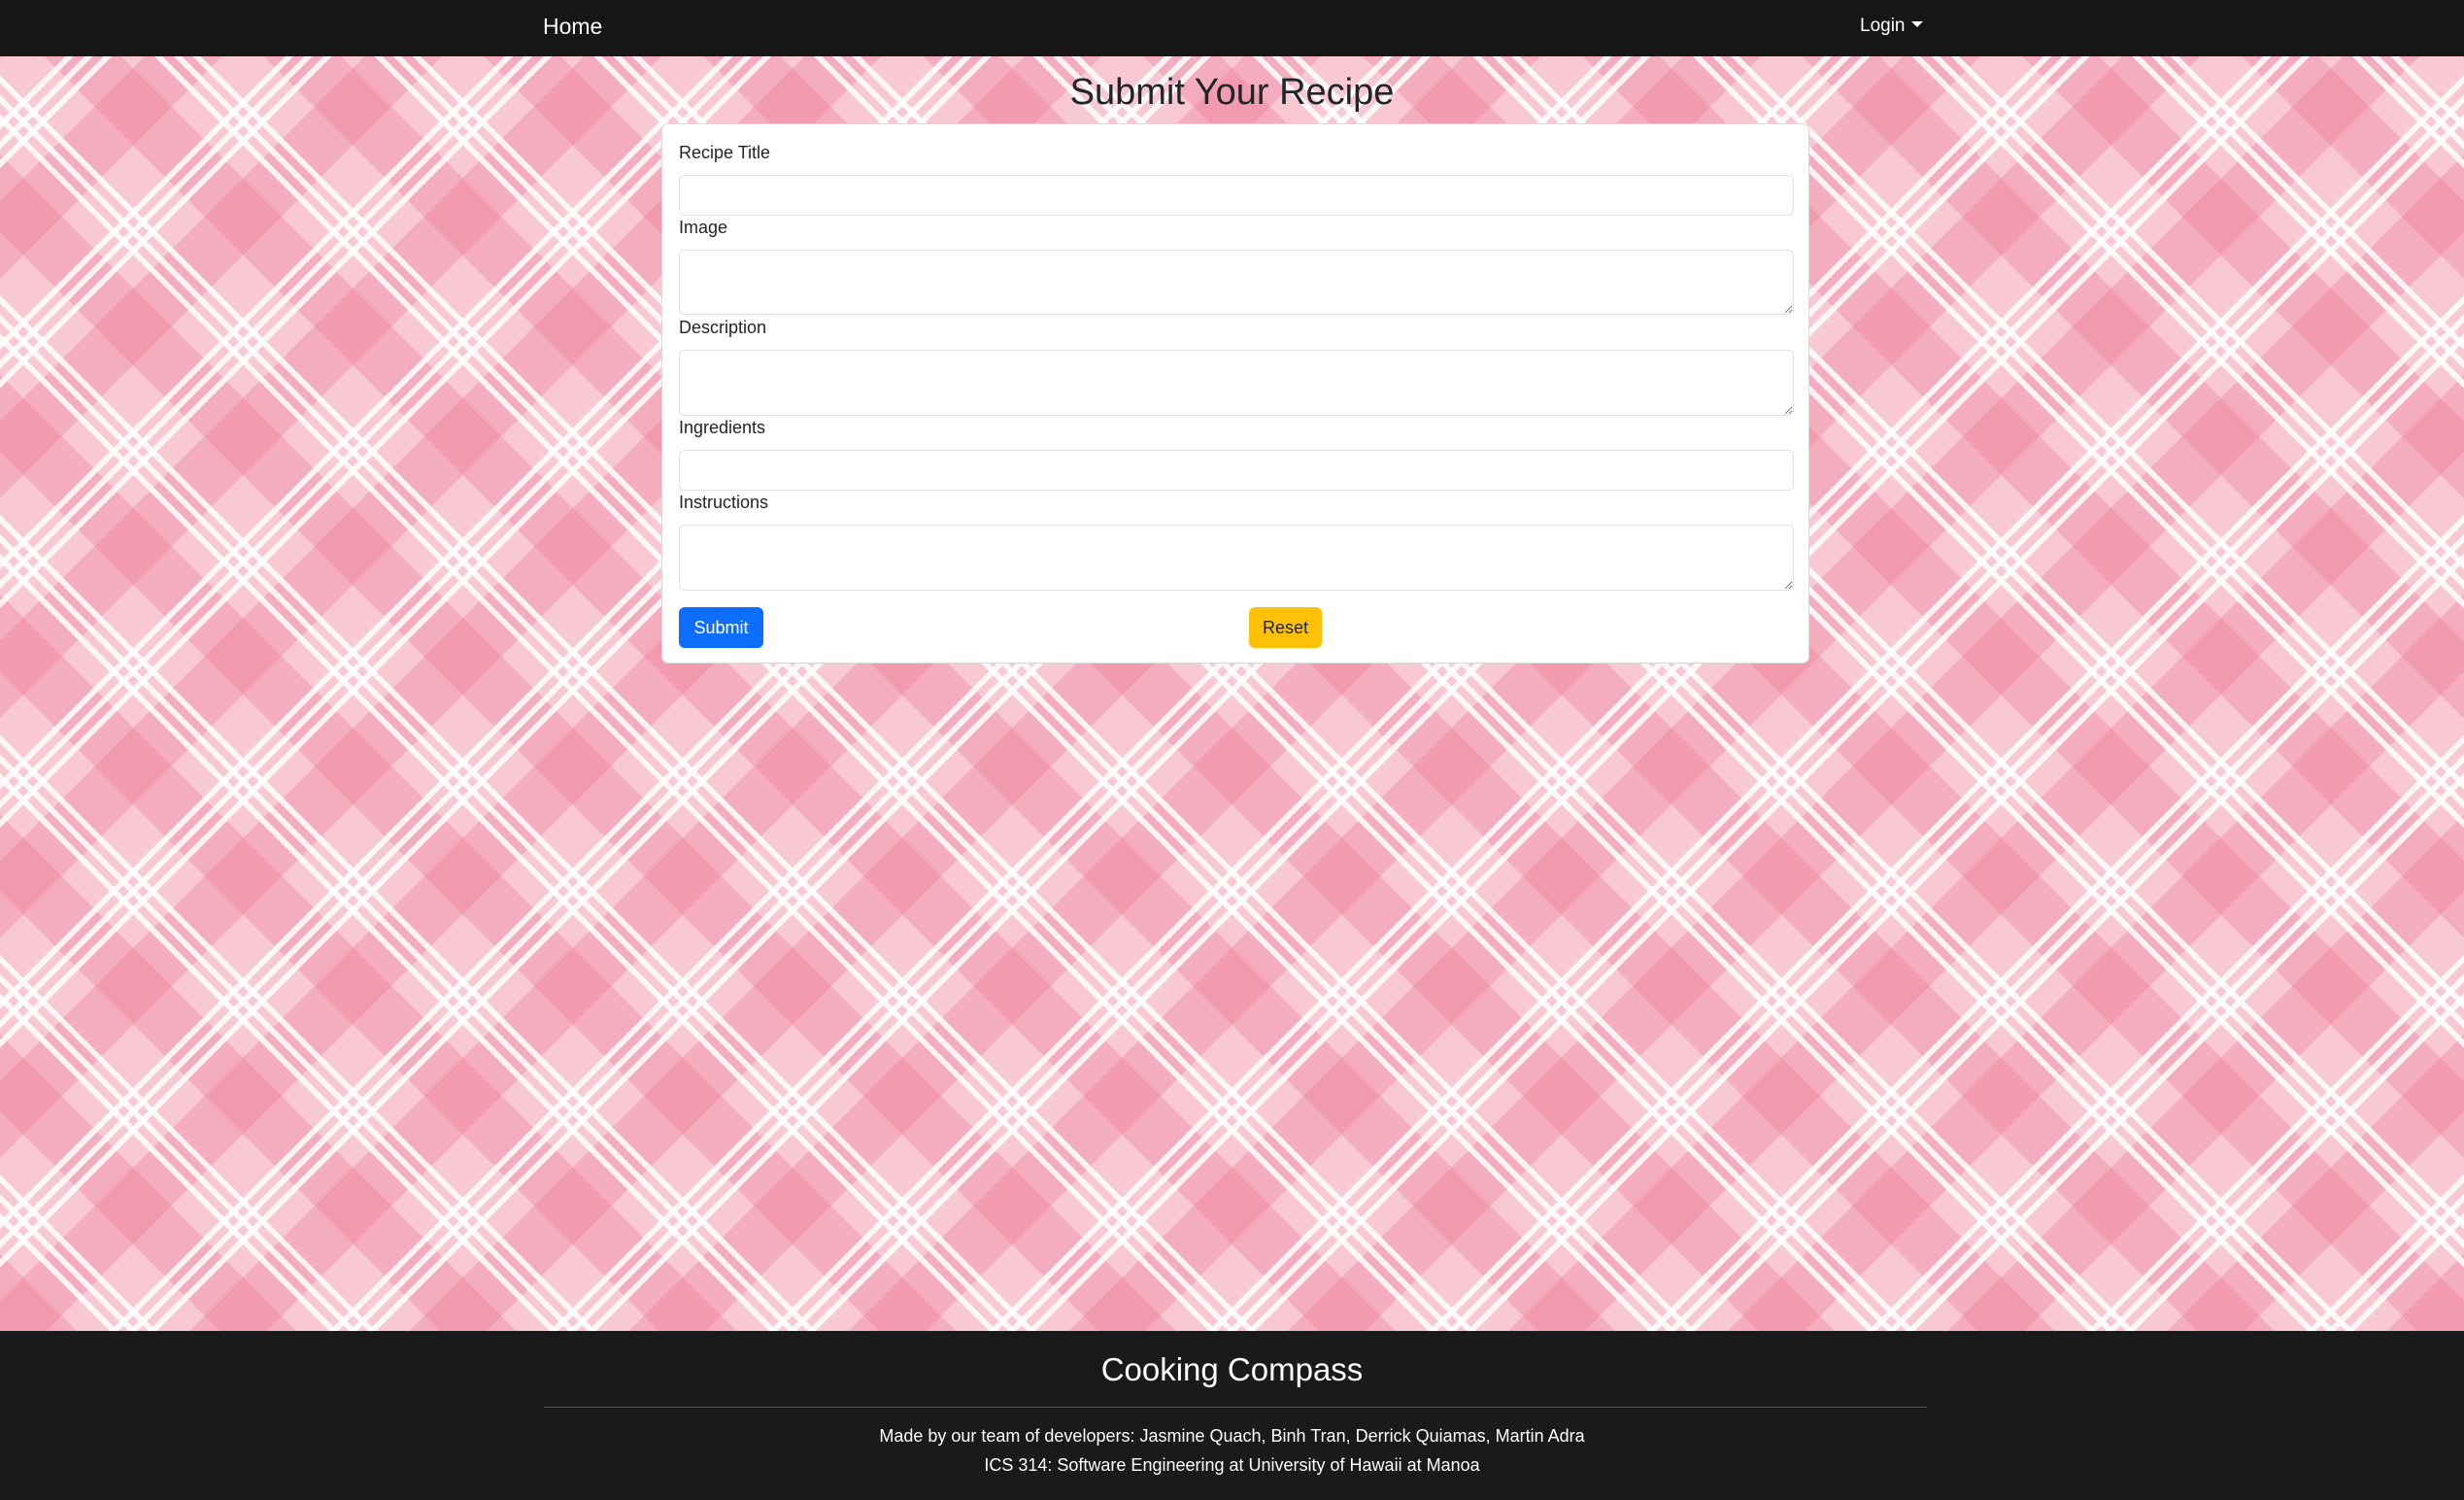 The width and height of the screenshot is (2464, 1500). What do you see at coordinates (1236, 282) in the screenshot?
I see `image-textarea` at bounding box center [1236, 282].